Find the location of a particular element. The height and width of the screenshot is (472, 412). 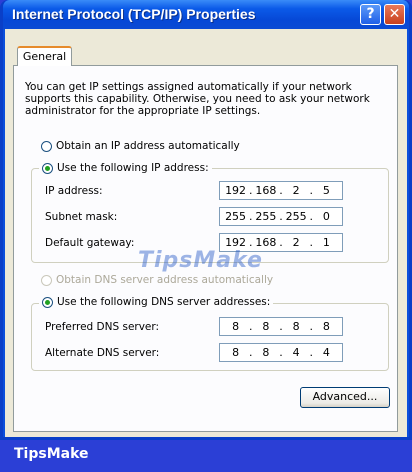

close-button: ✕ is located at coordinates (394, 14).